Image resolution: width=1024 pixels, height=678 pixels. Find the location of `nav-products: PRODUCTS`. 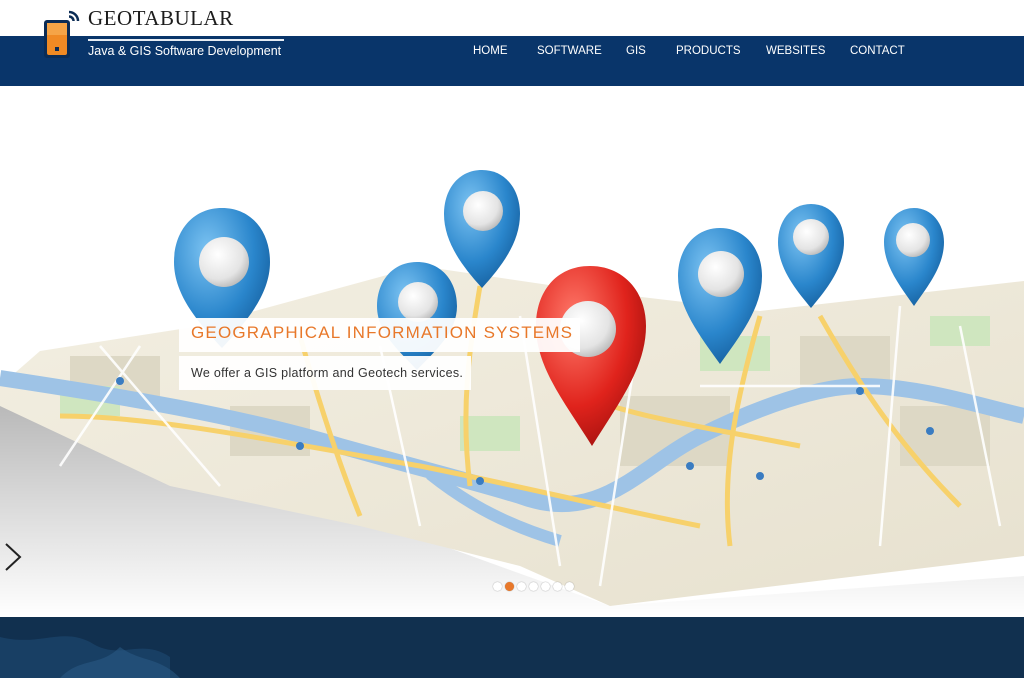

nav-products: PRODUCTS is located at coordinates (708, 51).